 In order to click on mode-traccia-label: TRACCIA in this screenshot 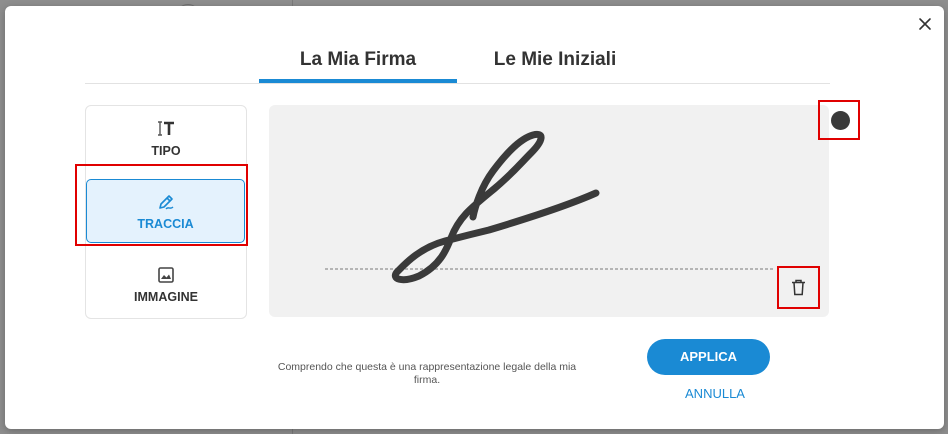, I will do `click(165, 224)`.